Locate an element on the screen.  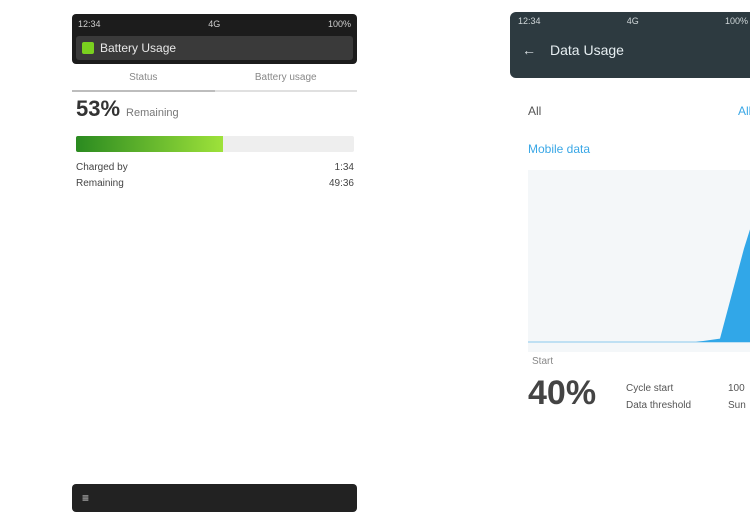
tab-battery-usage: Battery usage is located at coordinates (285, 81).